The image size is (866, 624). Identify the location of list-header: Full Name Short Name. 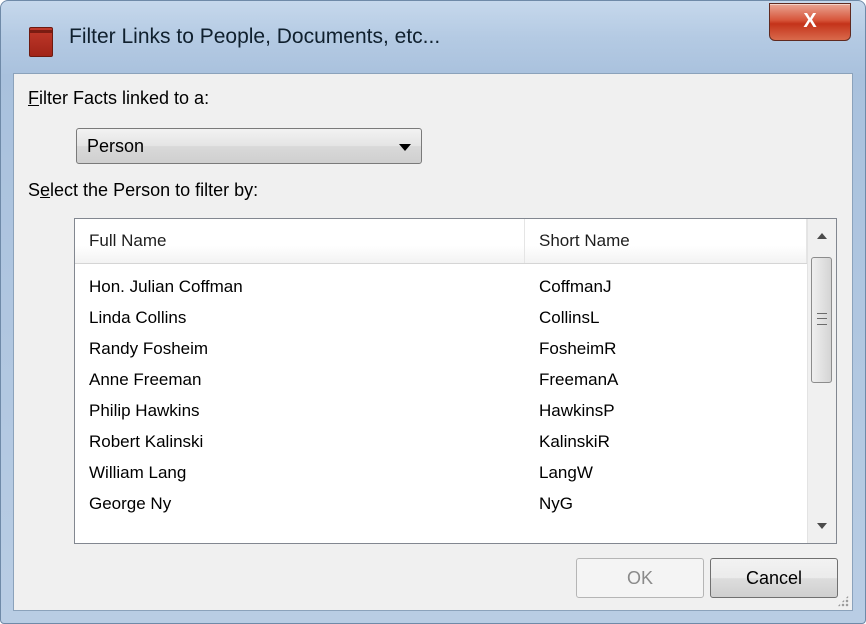
(441, 241).